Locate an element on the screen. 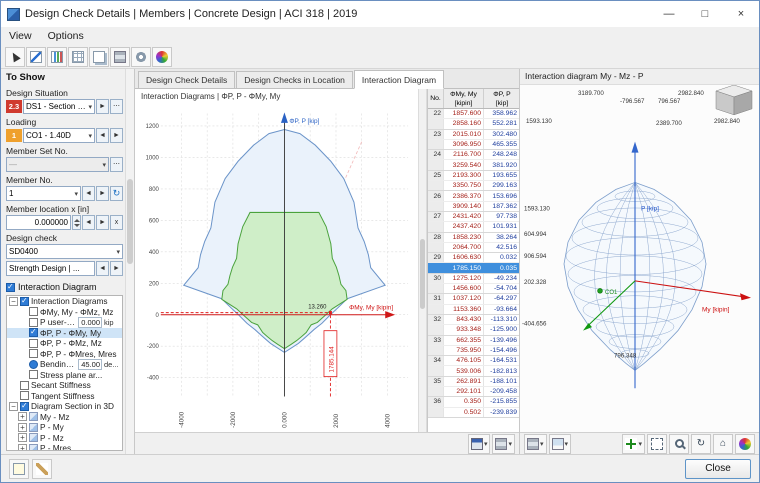 The width and height of the screenshot is (760, 483). member-set-select: — ▾ is located at coordinates (57, 164).